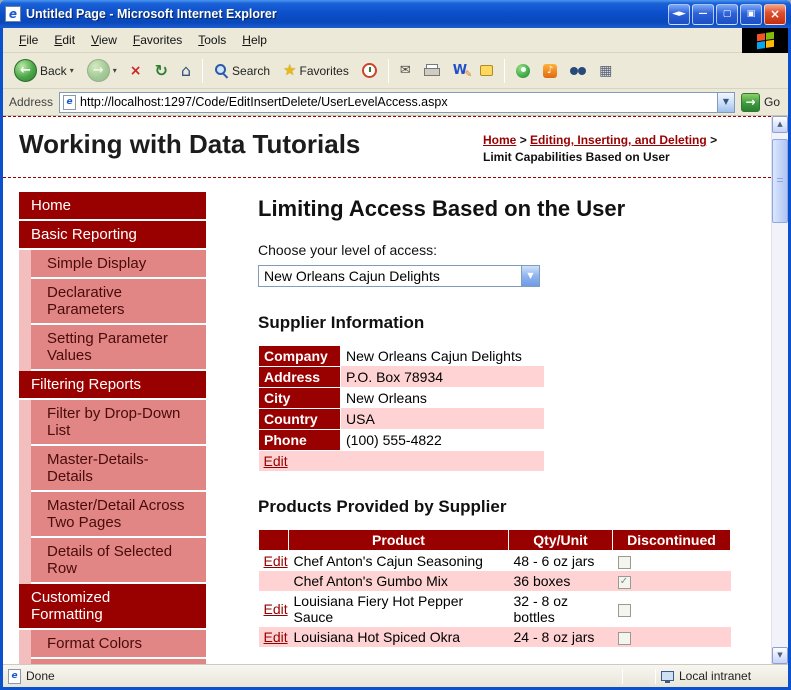 This screenshot has height=690, width=791. I want to click on supplier-edit-cell: Edit, so click(402, 460).